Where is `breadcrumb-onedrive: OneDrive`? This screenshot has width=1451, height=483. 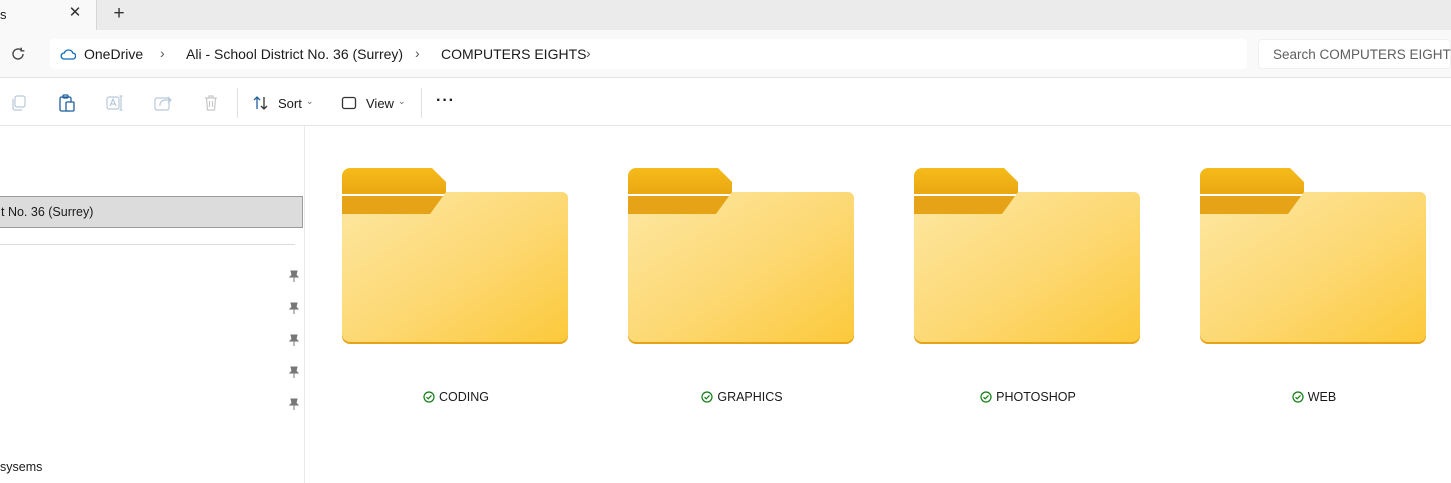
breadcrumb-onedrive: OneDrive is located at coordinates (113, 54).